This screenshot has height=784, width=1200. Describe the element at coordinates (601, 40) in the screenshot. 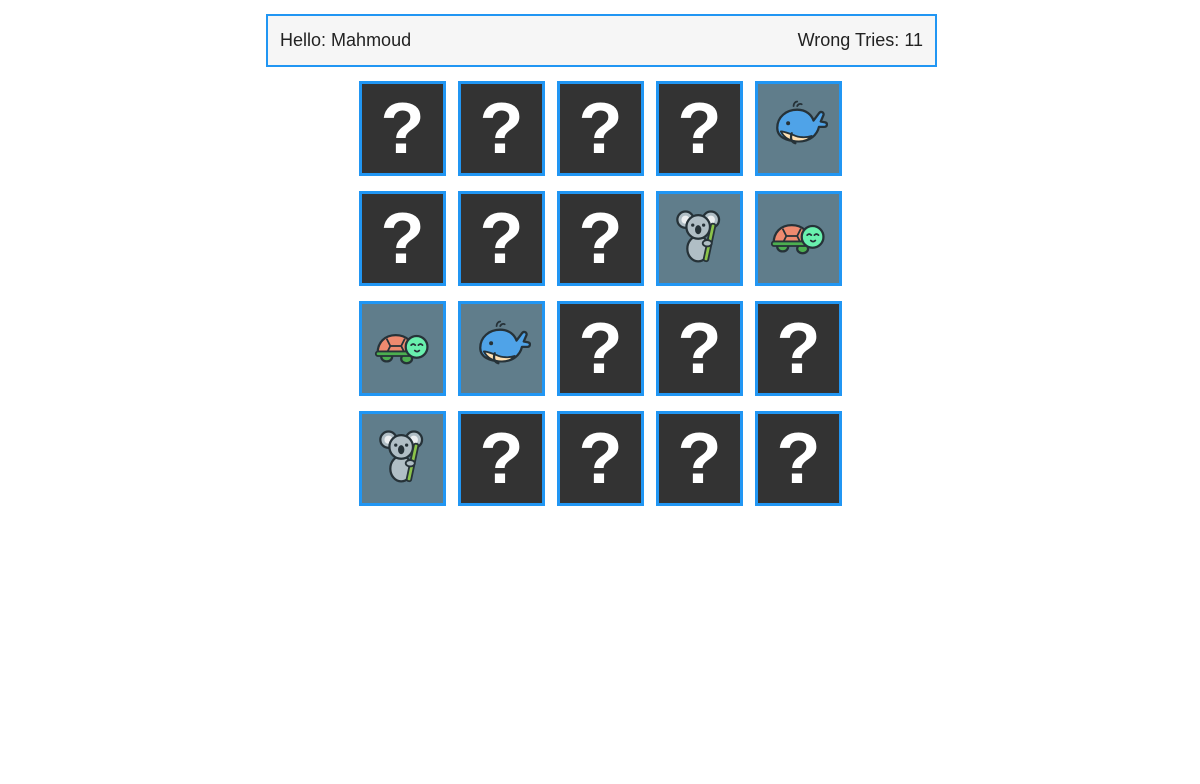

I see `info-bar: Hello: Mahmoud Wrong Tries: 11` at that location.